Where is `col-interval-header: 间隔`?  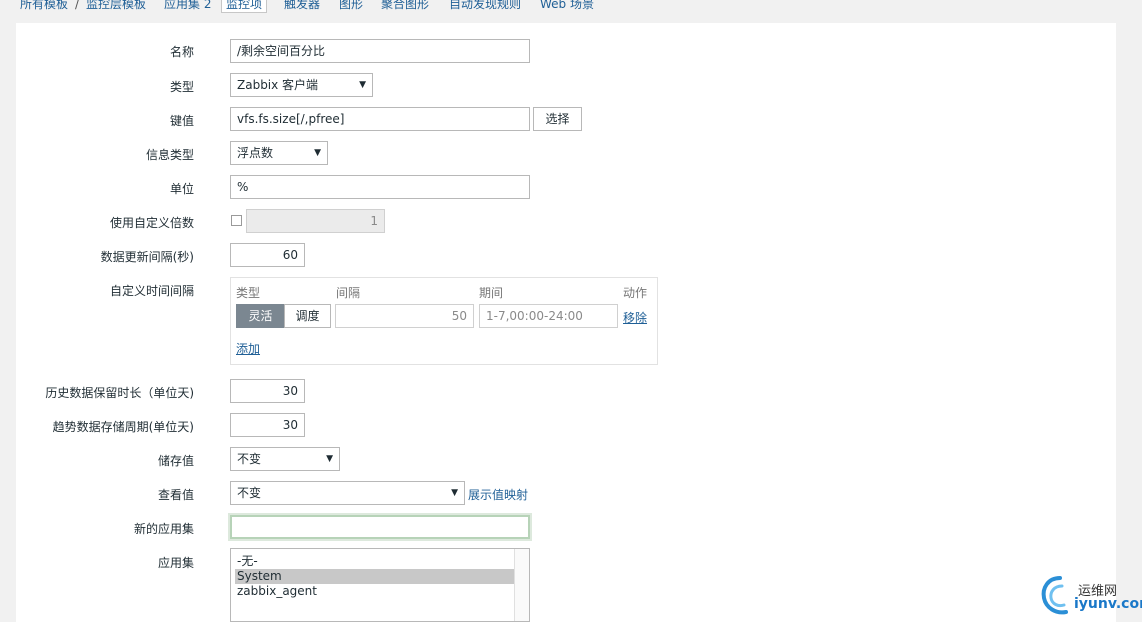 col-interval-header: 间隔 is located at coordinates (348, 293).